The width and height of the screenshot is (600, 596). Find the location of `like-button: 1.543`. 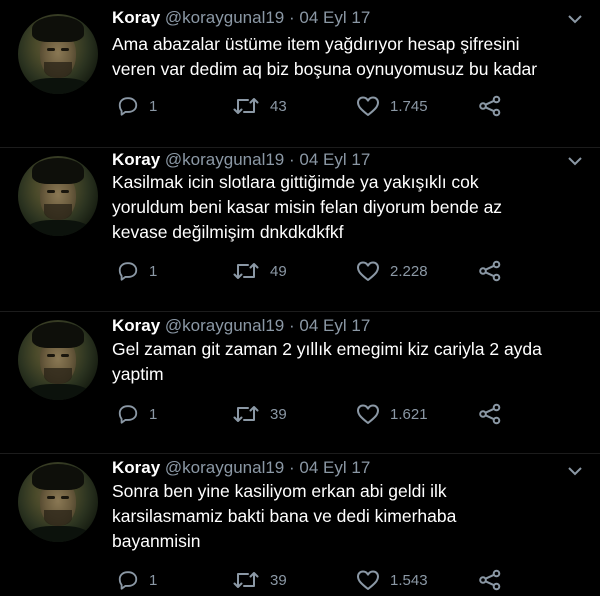

like-button: 1.543 is located at coordinates (392, 580).